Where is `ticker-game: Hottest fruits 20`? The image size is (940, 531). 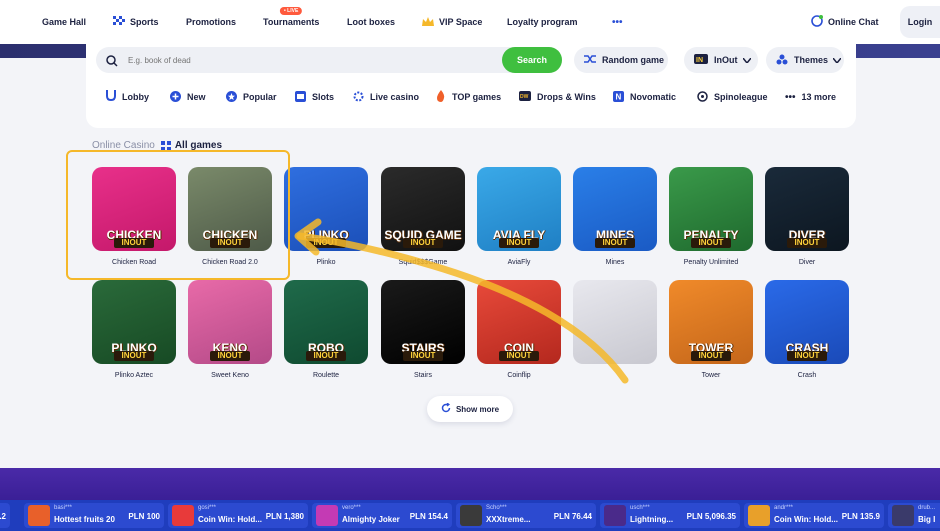 ticker-game: Hottest fruits 20 is located at coordinates (84, 519).